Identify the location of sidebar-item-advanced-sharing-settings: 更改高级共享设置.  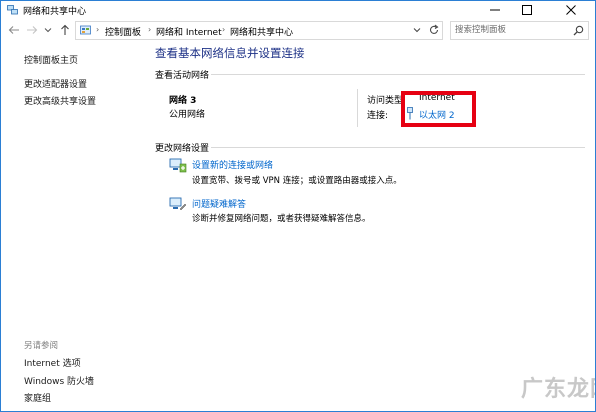
(60, 100).